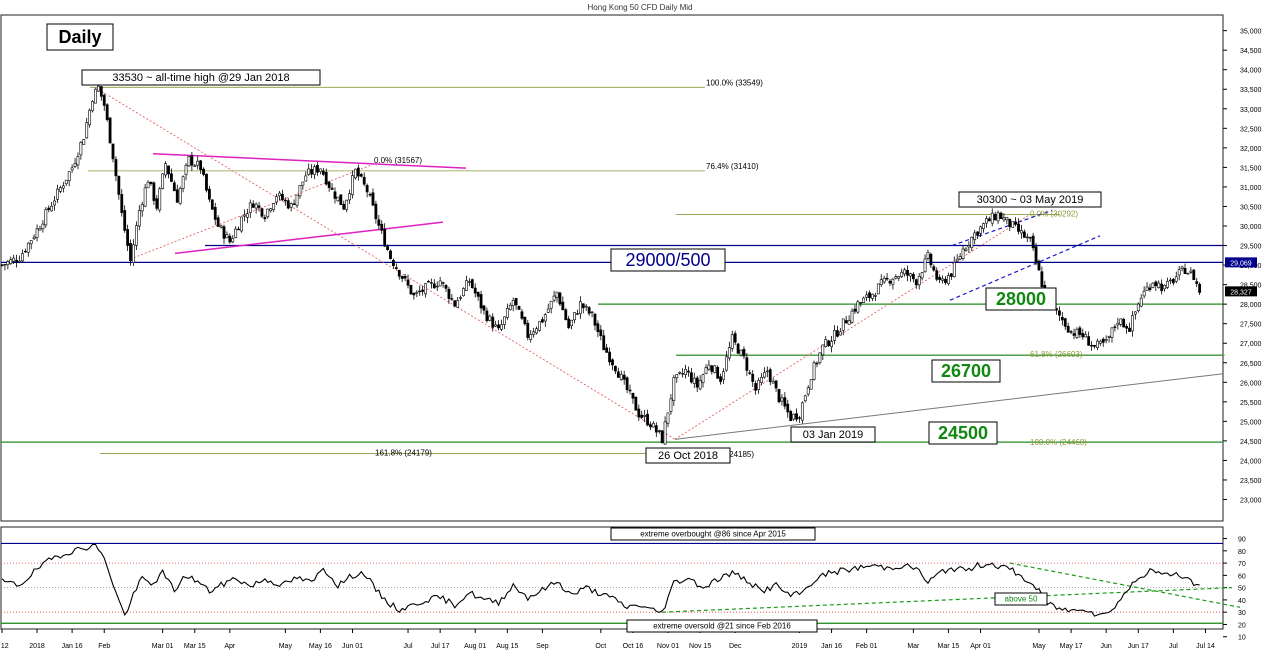 This screenshot has width=1280, height=662. I want to click on price-tick-label: 26,000, so click(1251, 383).